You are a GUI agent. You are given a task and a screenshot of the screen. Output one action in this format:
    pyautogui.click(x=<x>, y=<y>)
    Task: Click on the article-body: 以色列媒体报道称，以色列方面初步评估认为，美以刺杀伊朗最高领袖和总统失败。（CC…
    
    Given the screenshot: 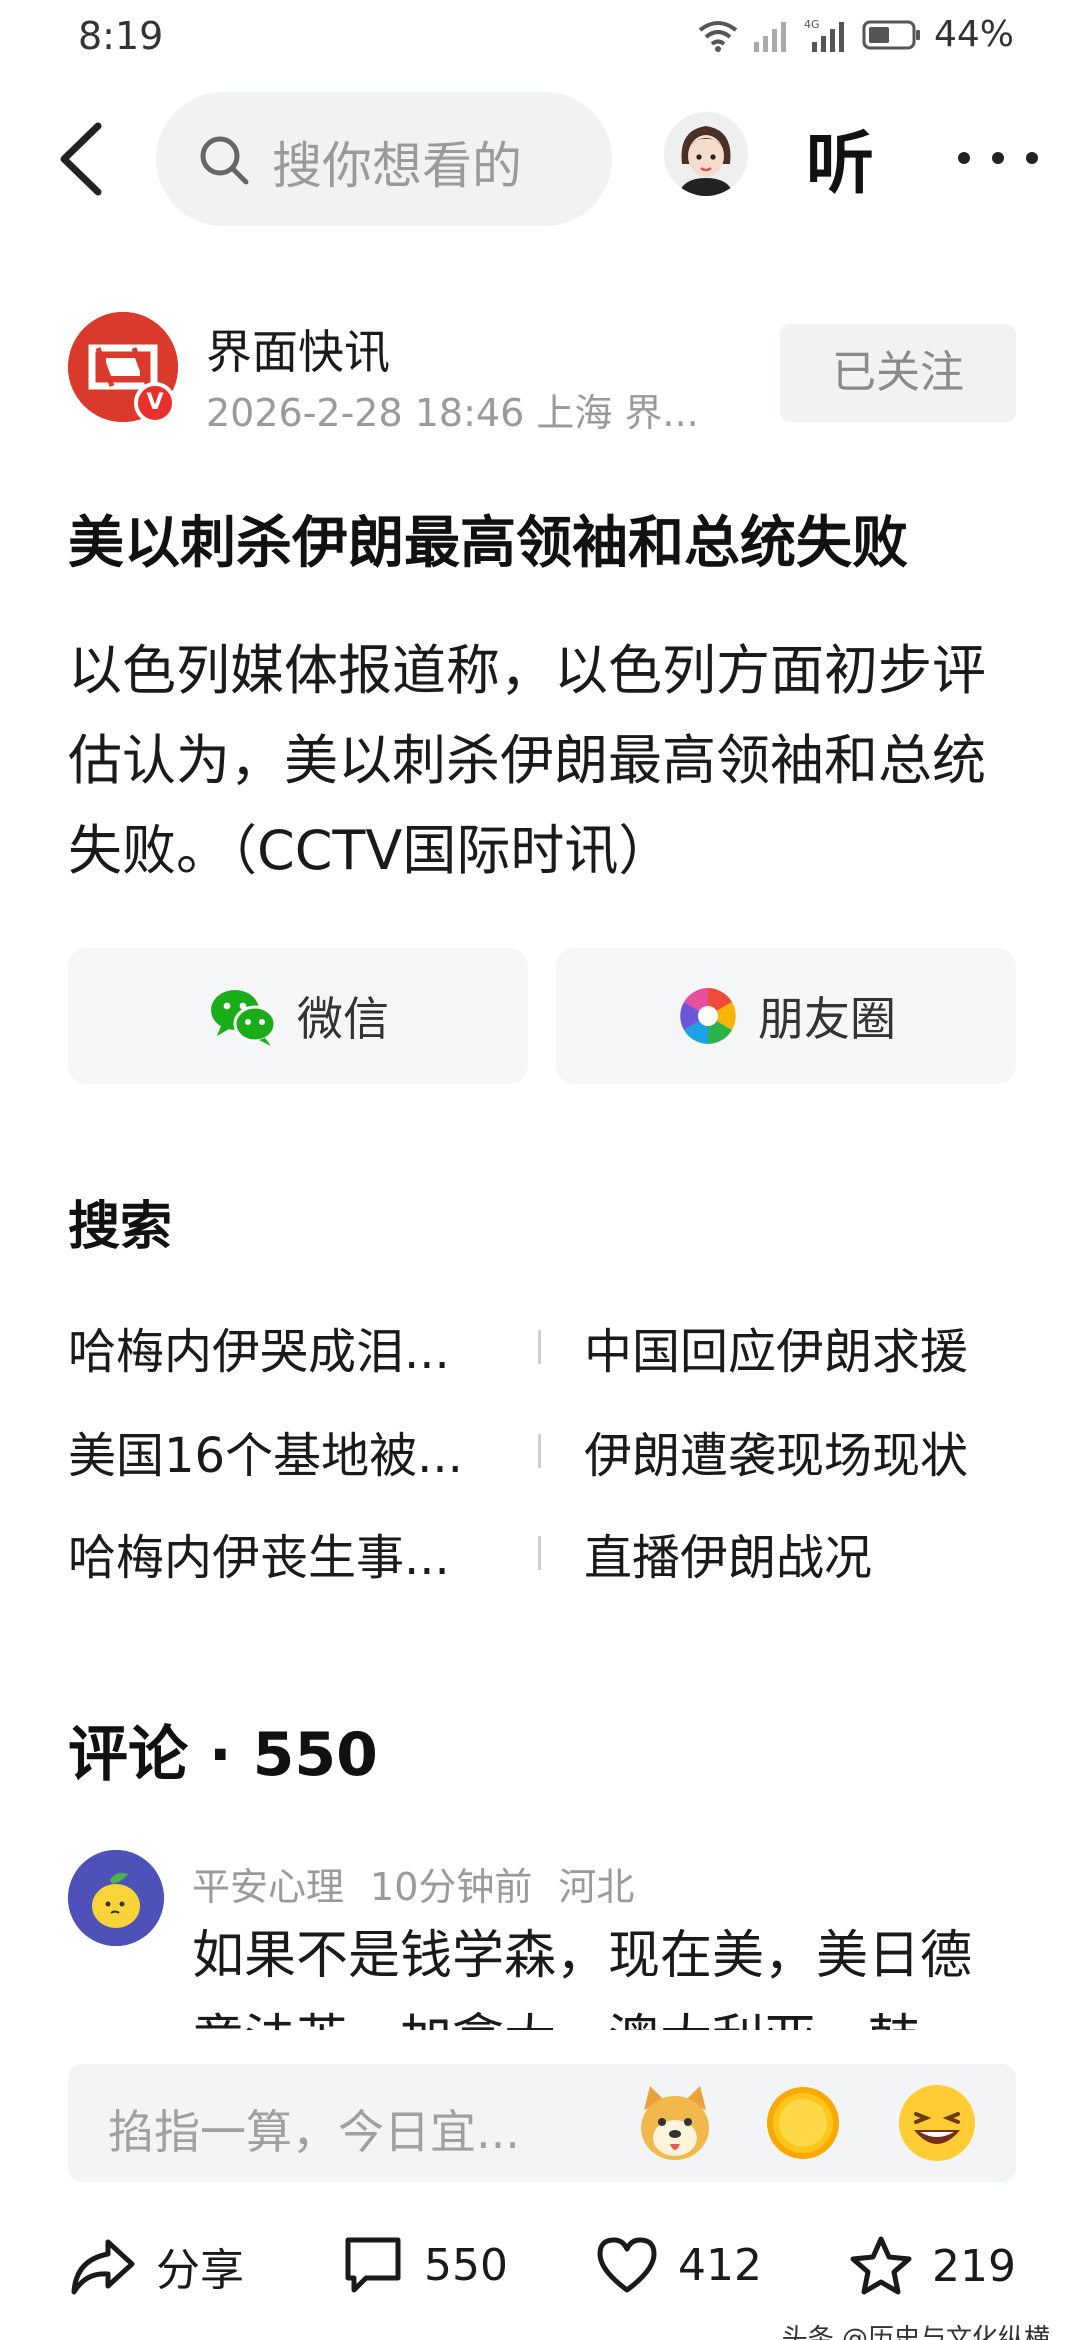 What is the action you would take?
    pyautogui.click(x=527, y=760)
    